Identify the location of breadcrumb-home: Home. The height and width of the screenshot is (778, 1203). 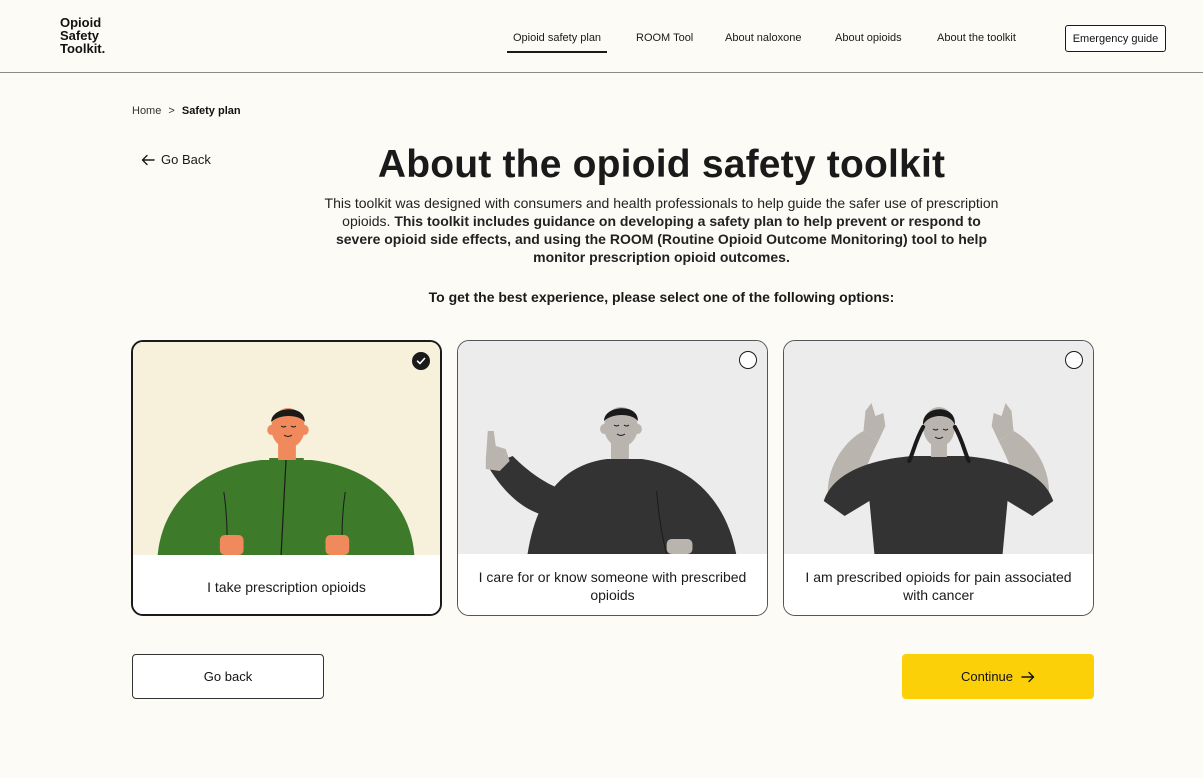
(146, 111).